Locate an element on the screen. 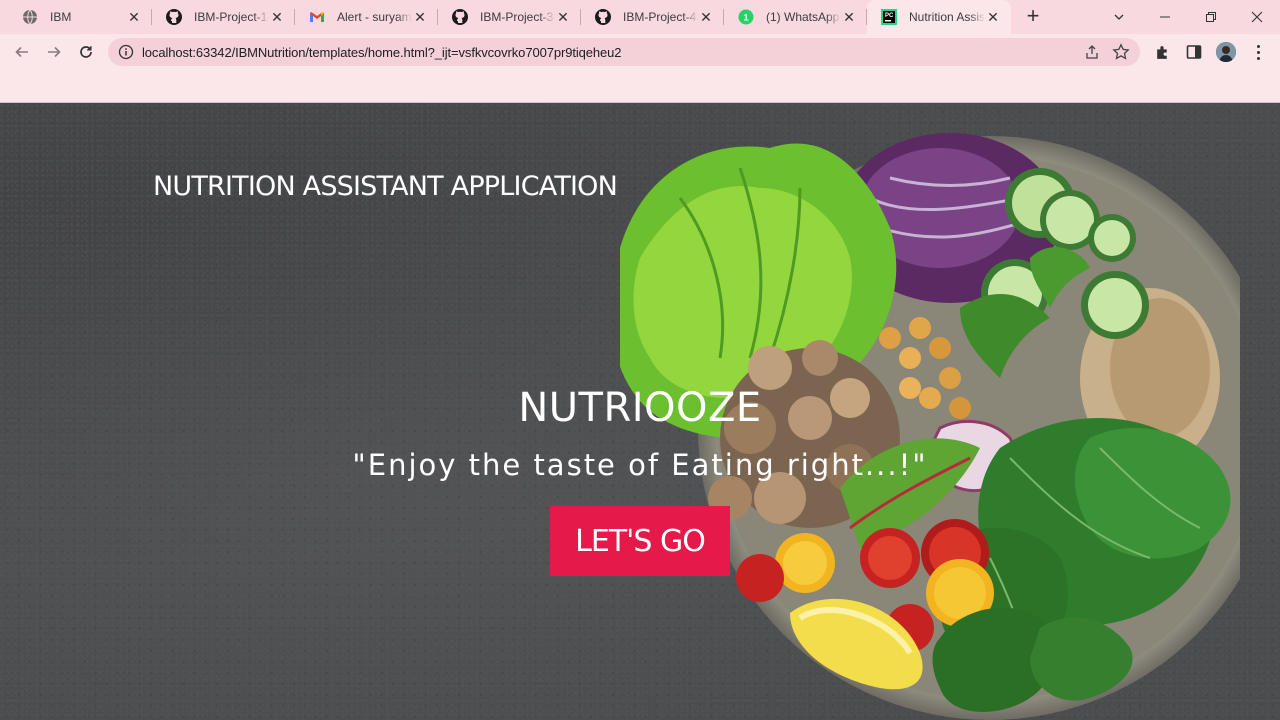 This screenshot has height=720, width=1280. back-button is located at coordinates (22, 52).